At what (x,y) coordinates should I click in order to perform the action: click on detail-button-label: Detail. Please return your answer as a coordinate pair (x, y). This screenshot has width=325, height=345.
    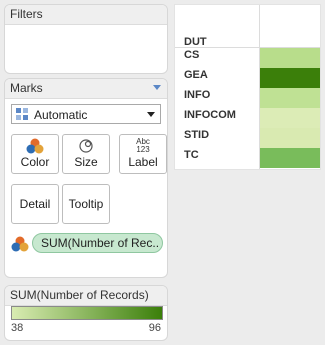
    Looking at the image, I should click on (35, 204).